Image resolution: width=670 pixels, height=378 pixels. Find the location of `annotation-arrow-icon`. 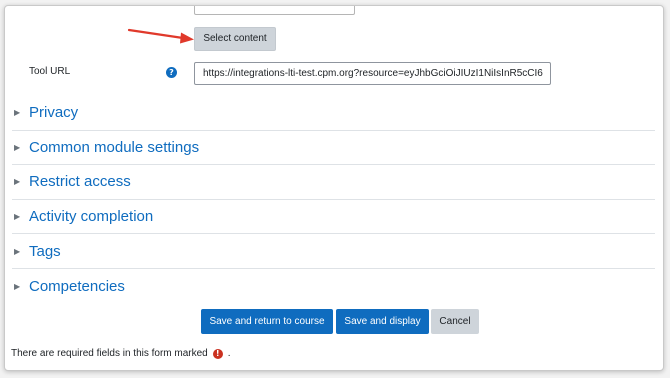

annotation-arrow-icon is located at coordinates (160, 36).